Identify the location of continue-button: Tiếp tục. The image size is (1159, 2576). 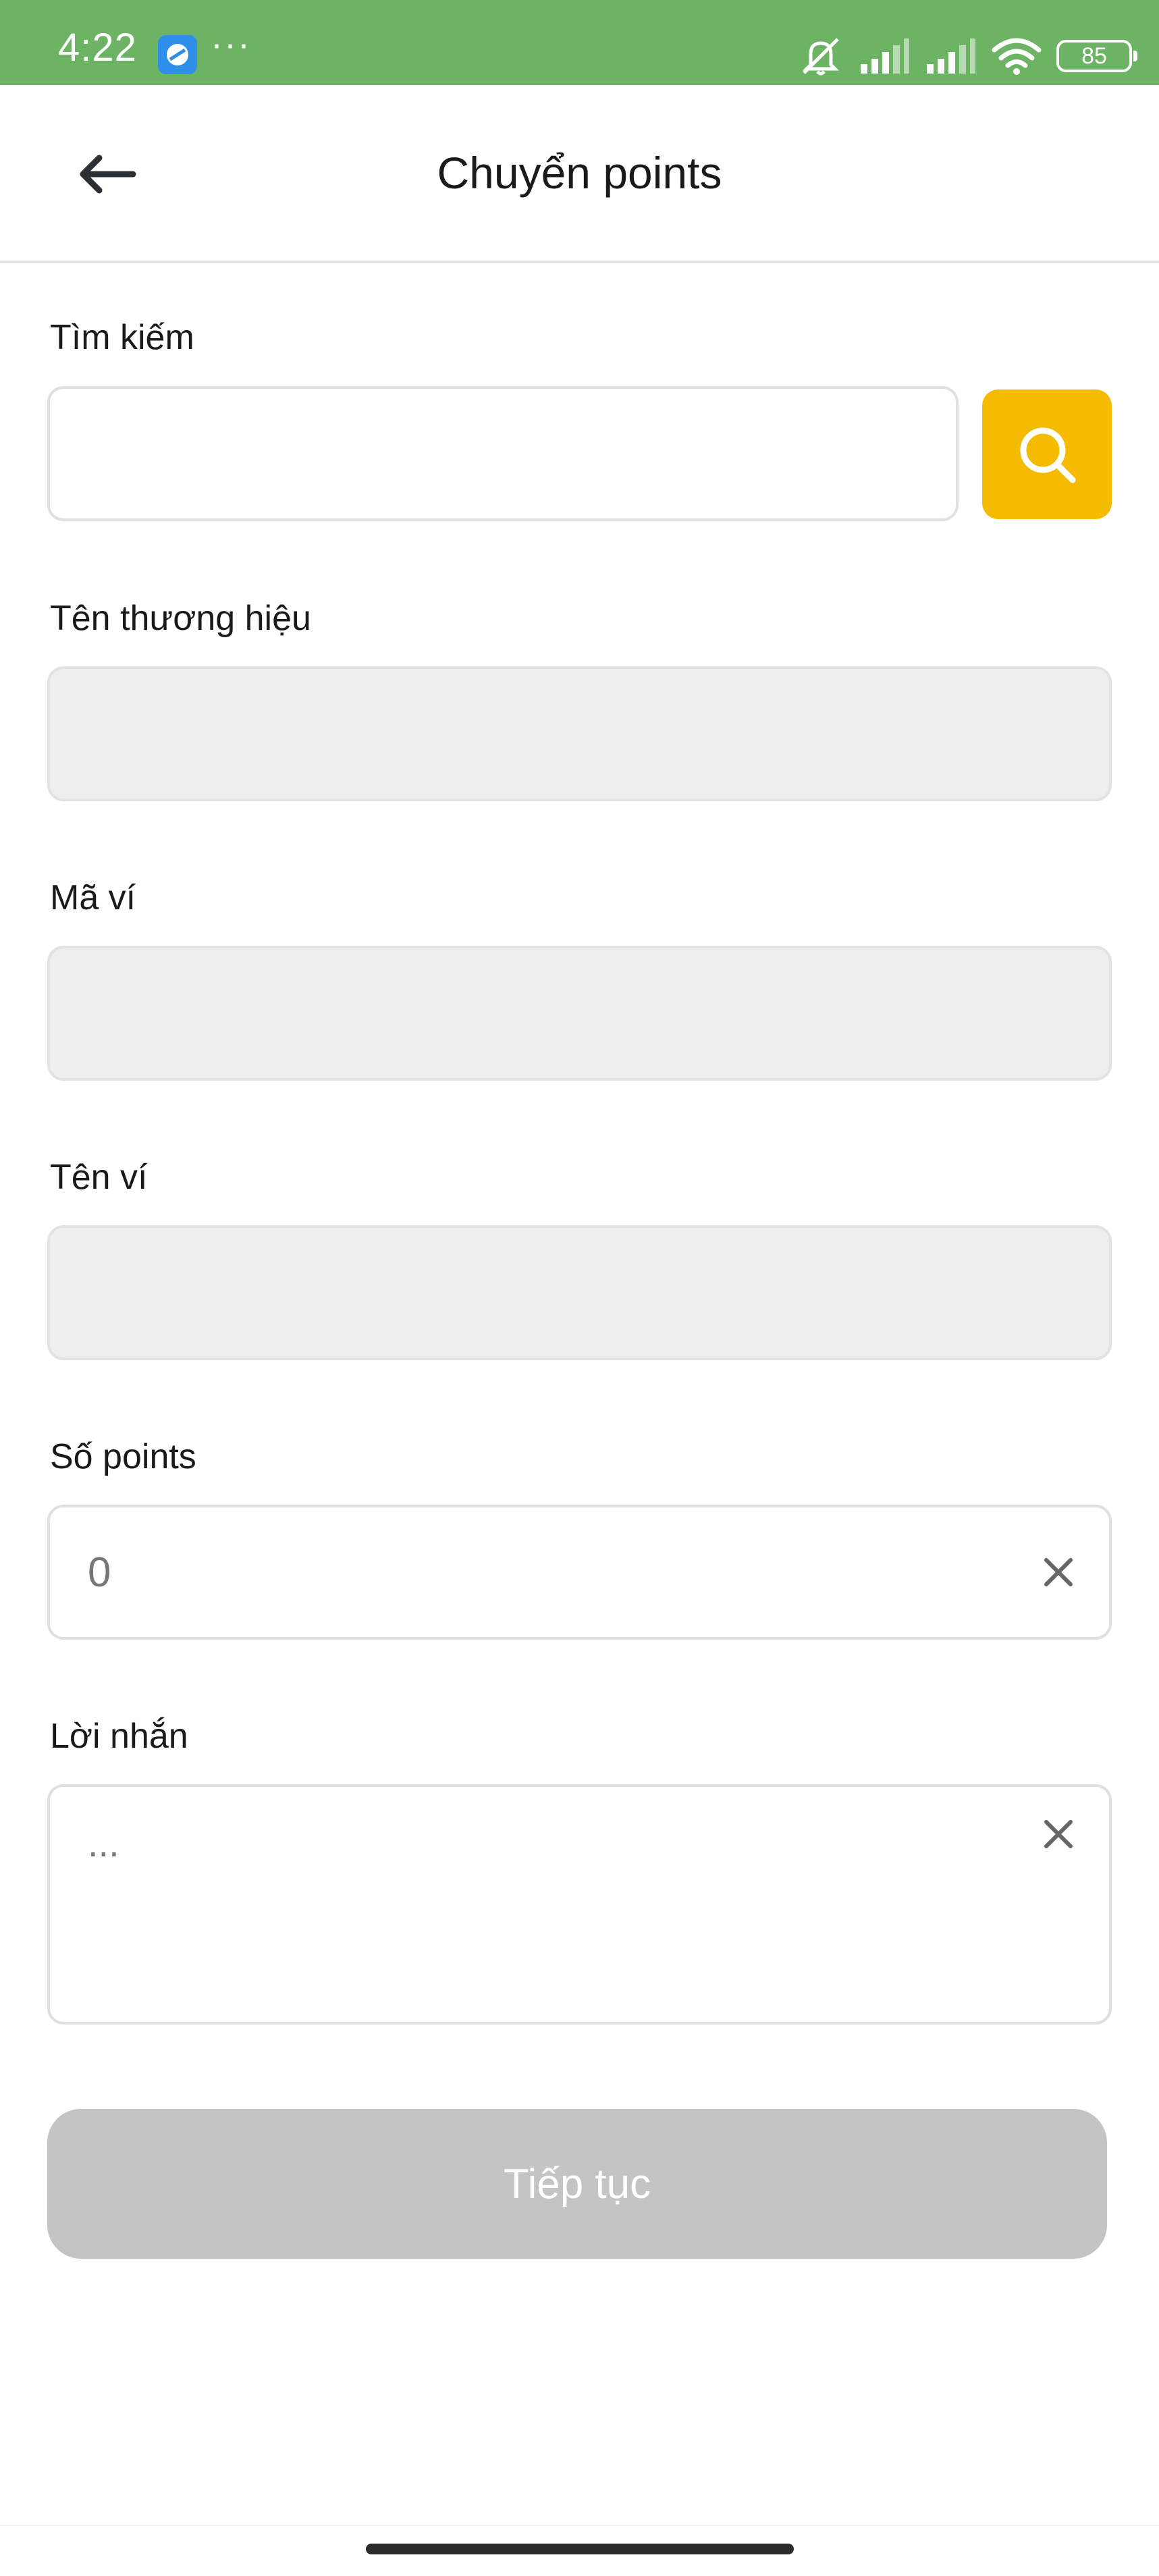
(577, 2184).